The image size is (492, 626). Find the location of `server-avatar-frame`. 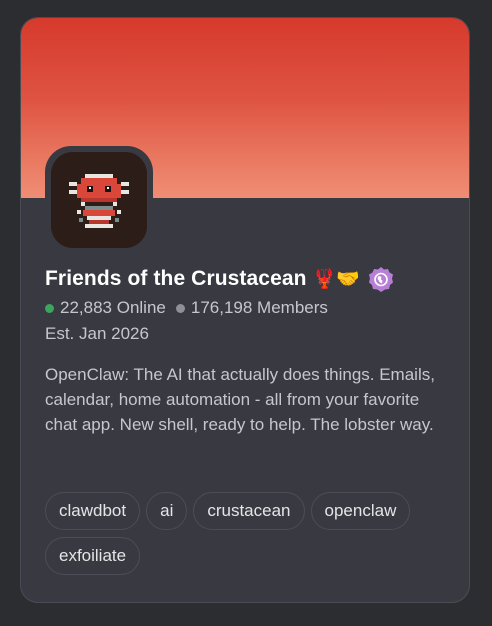

server-avatar-frame is located at coordinates (99, 200).